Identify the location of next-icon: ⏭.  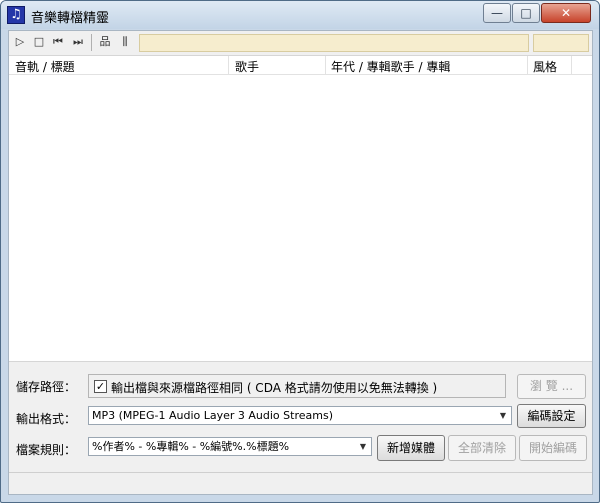
(78, 42).